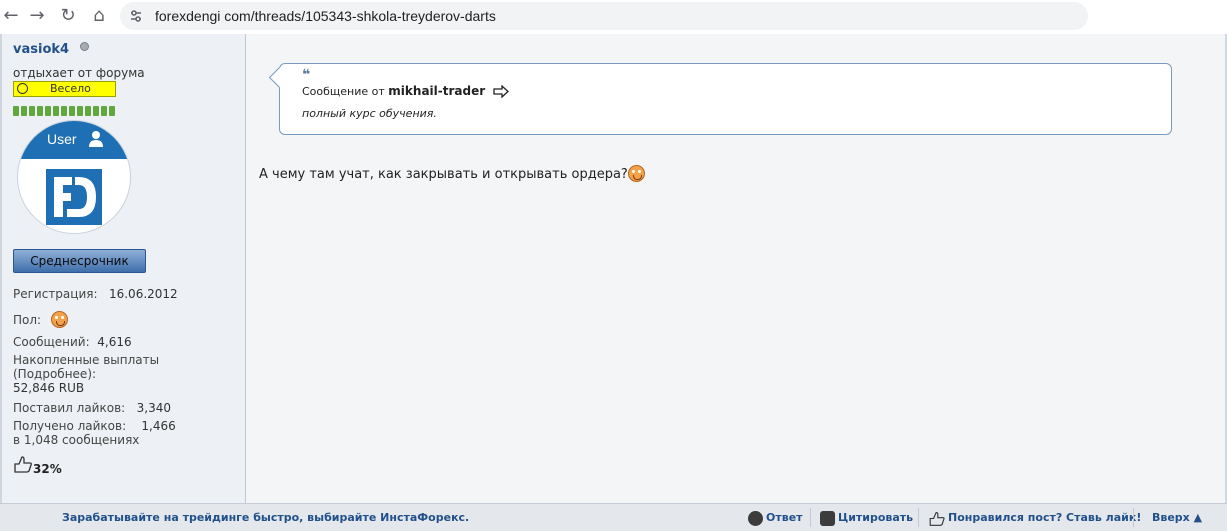 This screenshot has width=1227, height=531. I want to click on quote-text: полный курс обучения., so click(369, 113).